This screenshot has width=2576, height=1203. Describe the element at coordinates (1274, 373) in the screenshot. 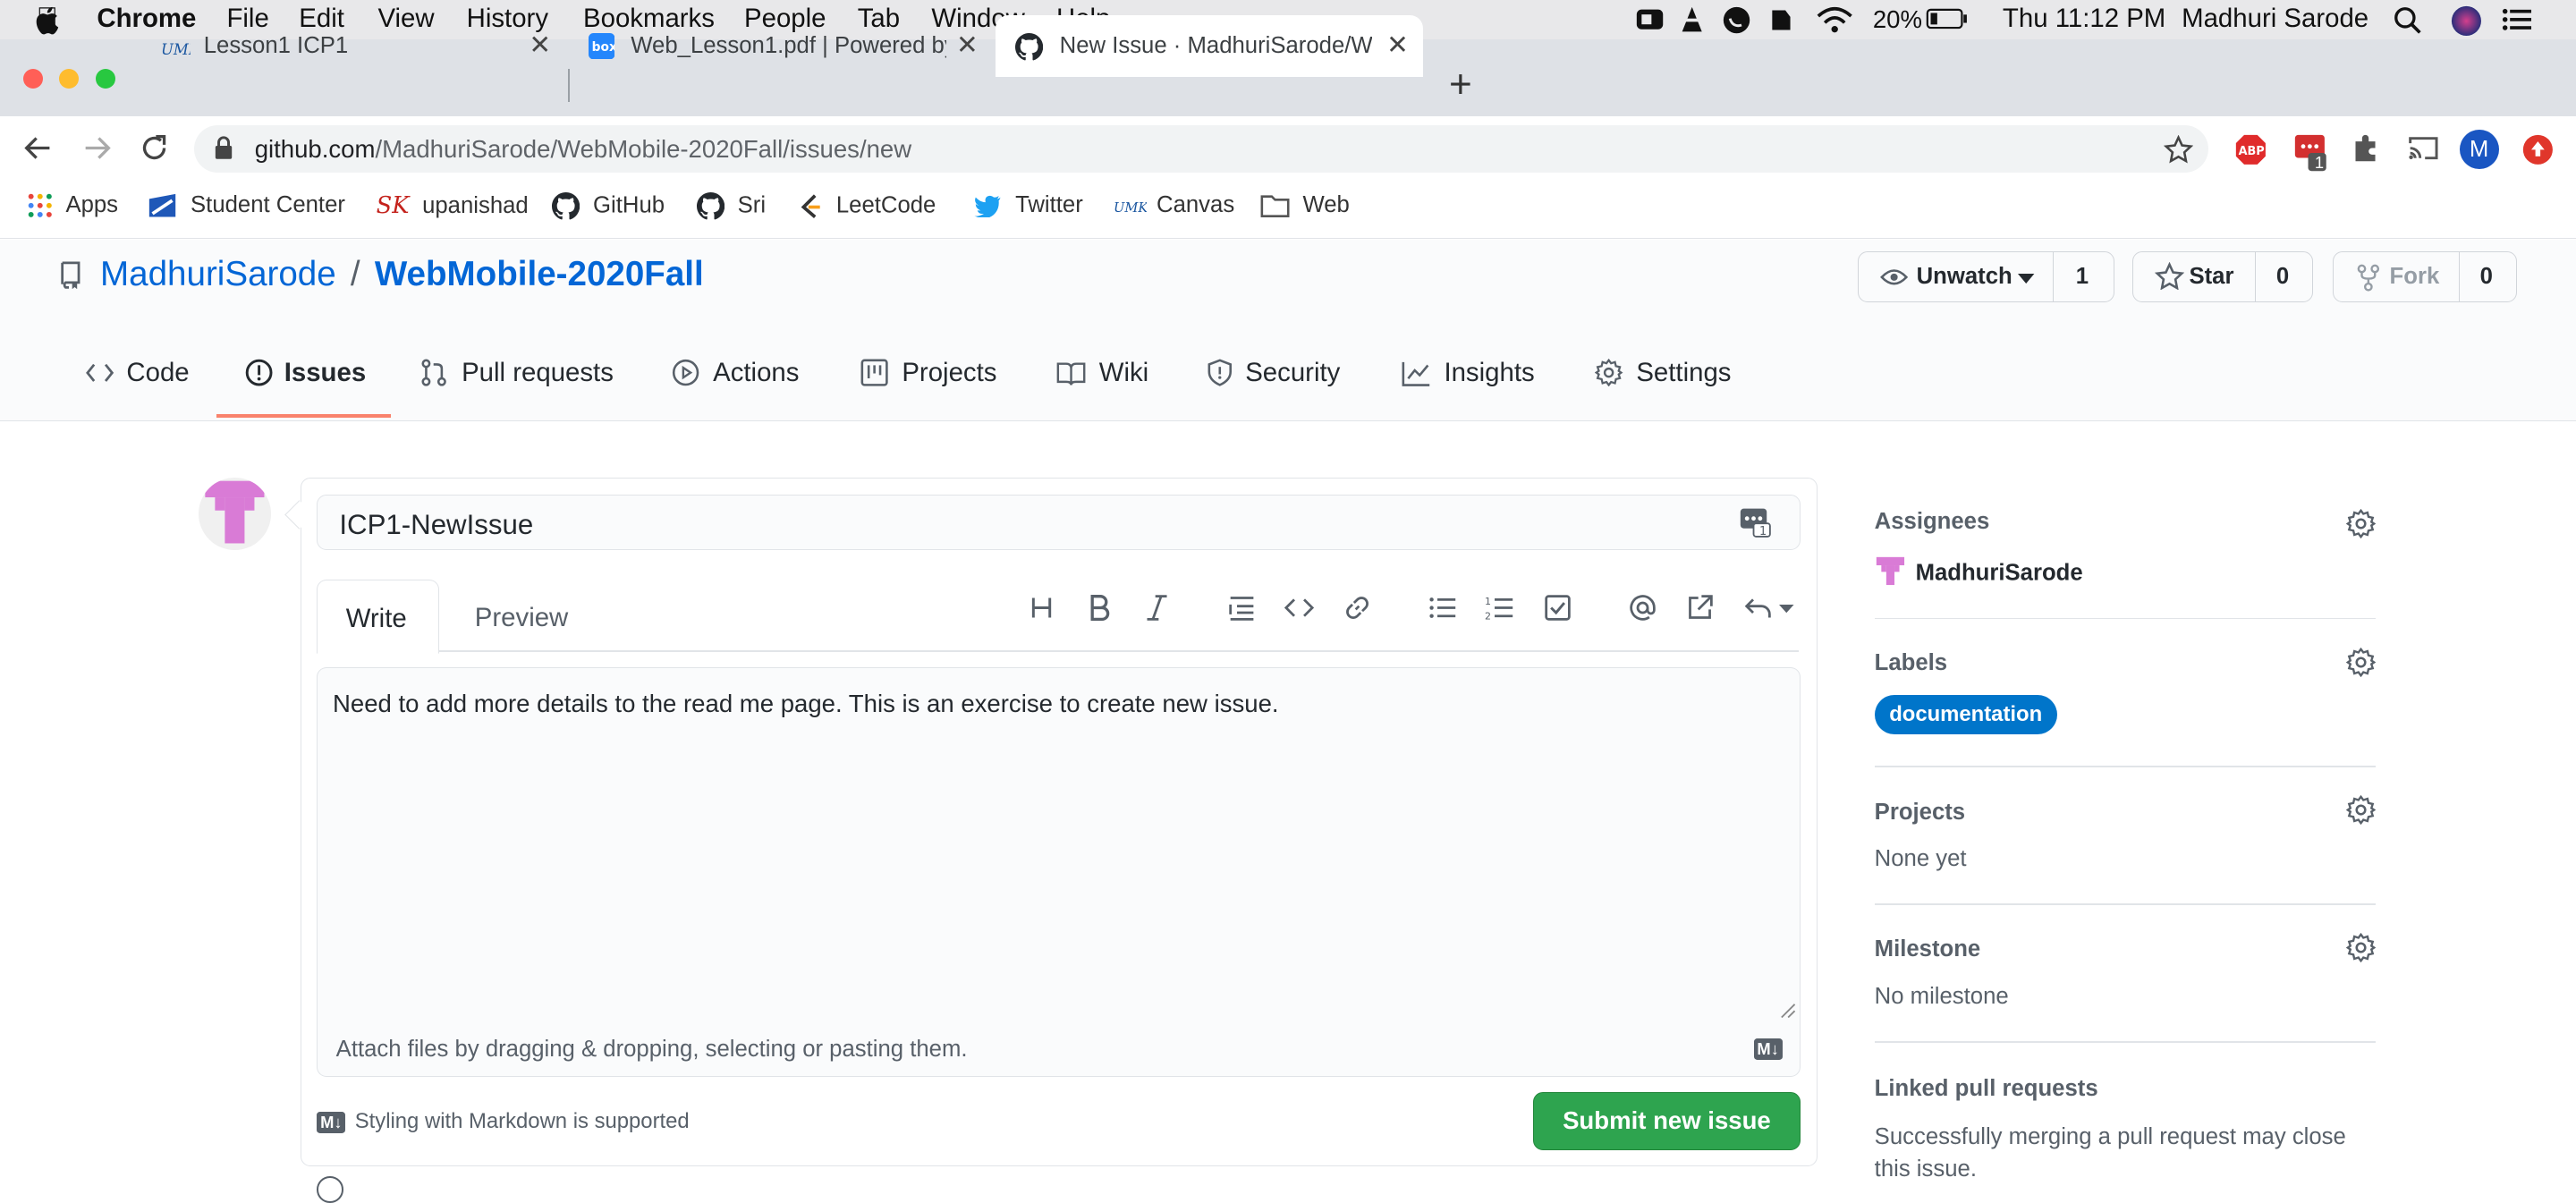

I see `nav-security: Security` at that location.